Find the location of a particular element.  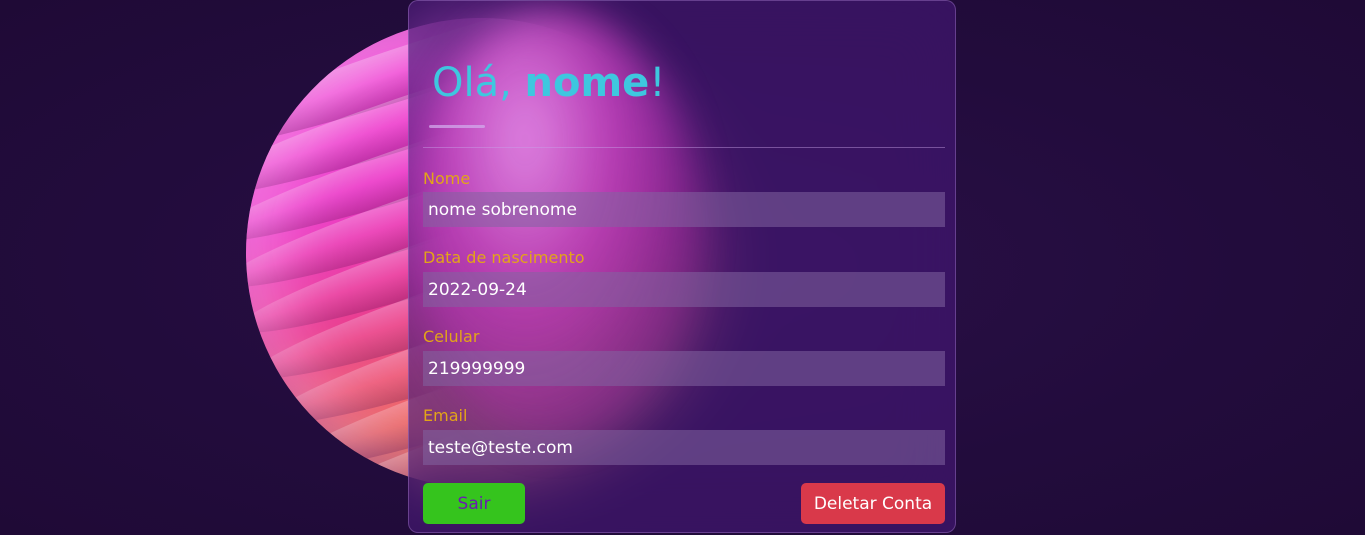

greeting-title: Olá, nome! is located at coordinates (548, 83).